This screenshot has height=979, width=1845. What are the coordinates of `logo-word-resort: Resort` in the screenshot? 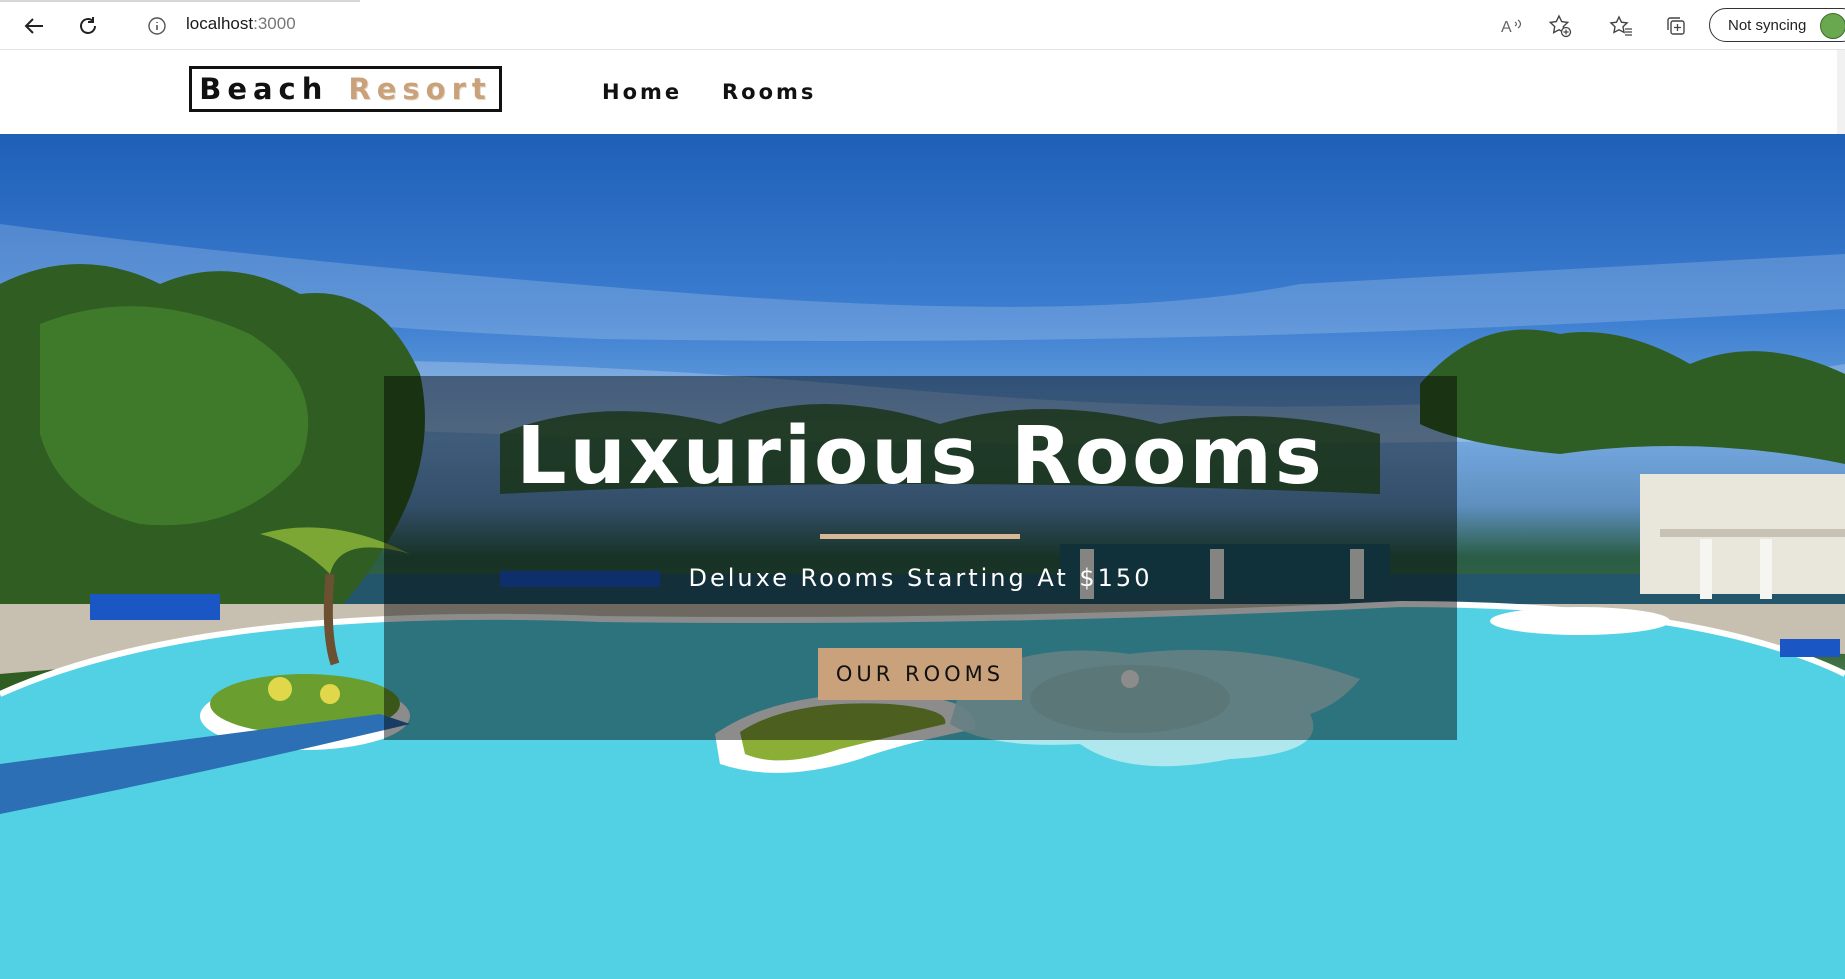 It's located at (420, 89).